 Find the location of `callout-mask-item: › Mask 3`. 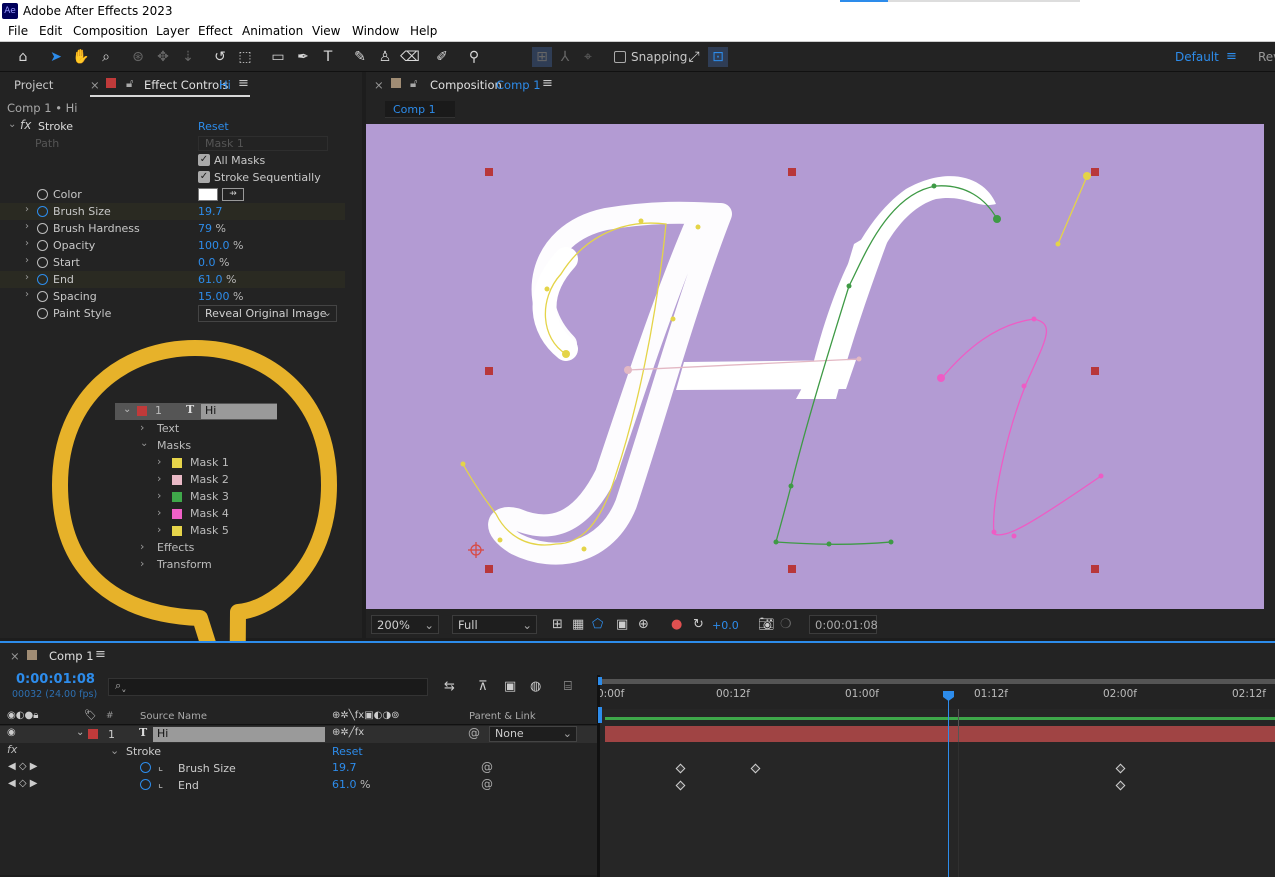

callout-mask-item: › Mask 3 is located at coordinates (196, 497).